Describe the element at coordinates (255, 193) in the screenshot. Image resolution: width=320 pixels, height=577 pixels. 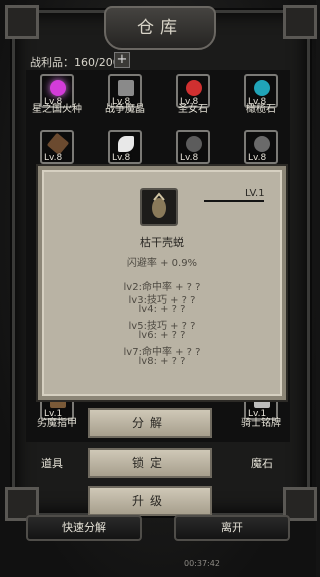
I see `item-level-tag: LV.1` at that location.